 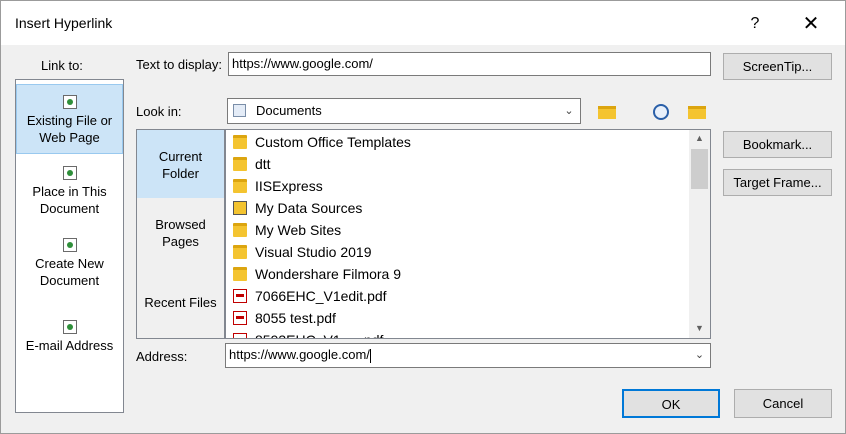 What do you see at coordinates (69, 173) in the screenshot?
I see `place-in-document-icon` at bounding box center [69, 173].